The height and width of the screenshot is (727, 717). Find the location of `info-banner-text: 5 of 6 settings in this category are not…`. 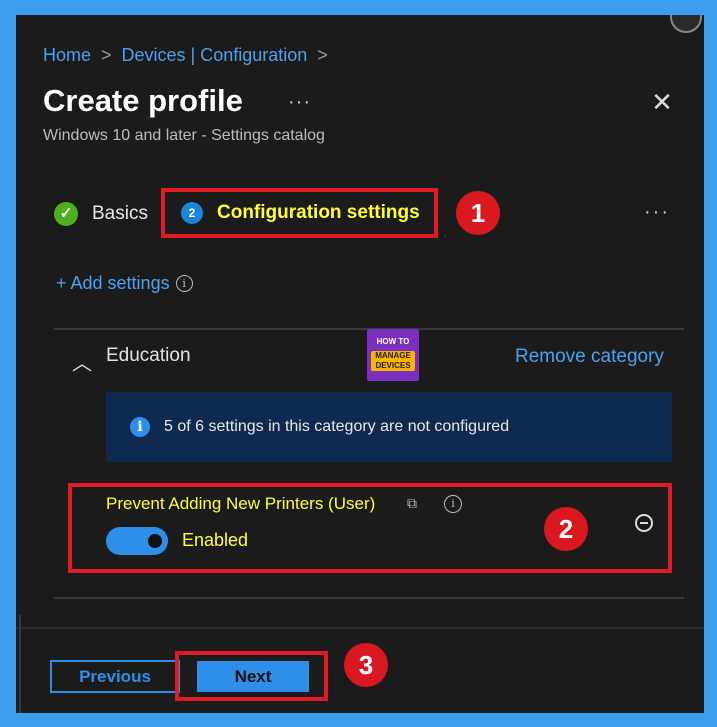

info-banner-text: 5 of 6 settings in this category are not… is located at coordinates (337, 426).